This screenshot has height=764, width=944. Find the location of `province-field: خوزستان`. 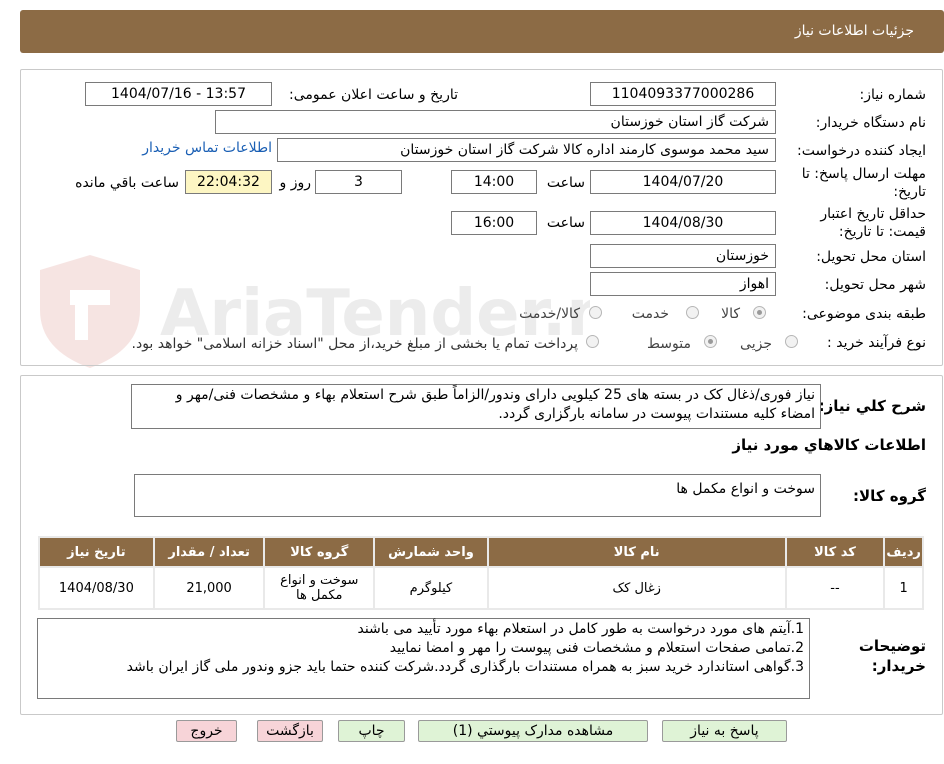

province-field: خوزستان is located at coordinates (683, 256).